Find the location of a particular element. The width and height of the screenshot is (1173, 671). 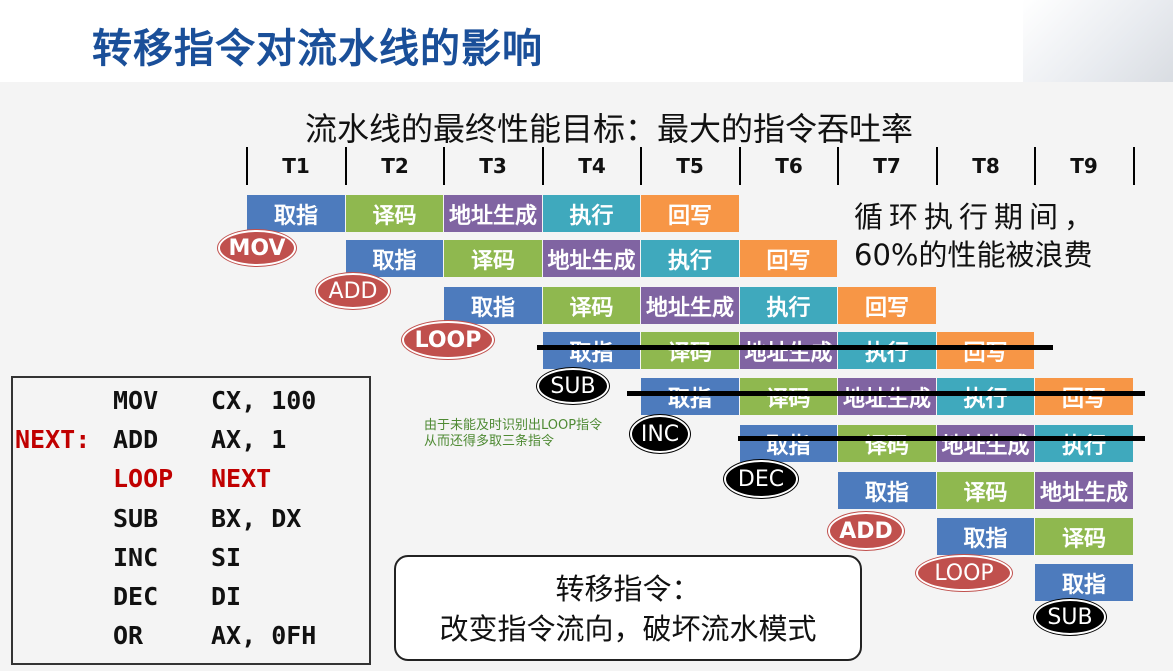

code-args: DI is located at coordinates (226, 596).